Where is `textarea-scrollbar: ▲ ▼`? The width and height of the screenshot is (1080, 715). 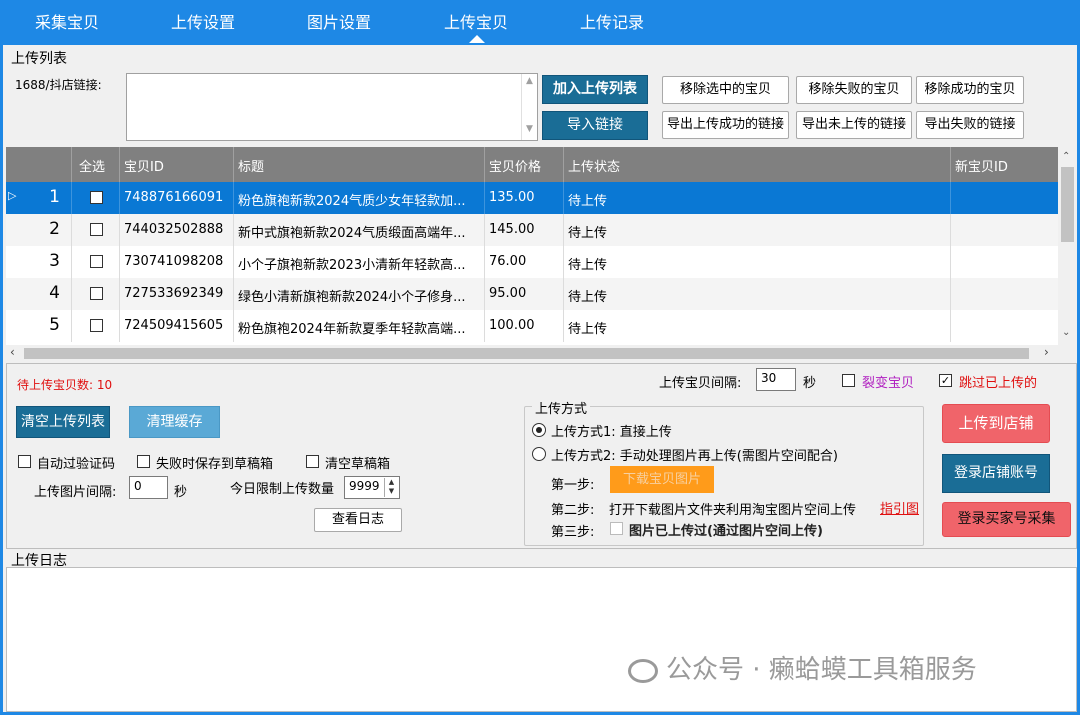 textarea-scrollbar: ▲ ▼ is located at coordinates (529, 107).